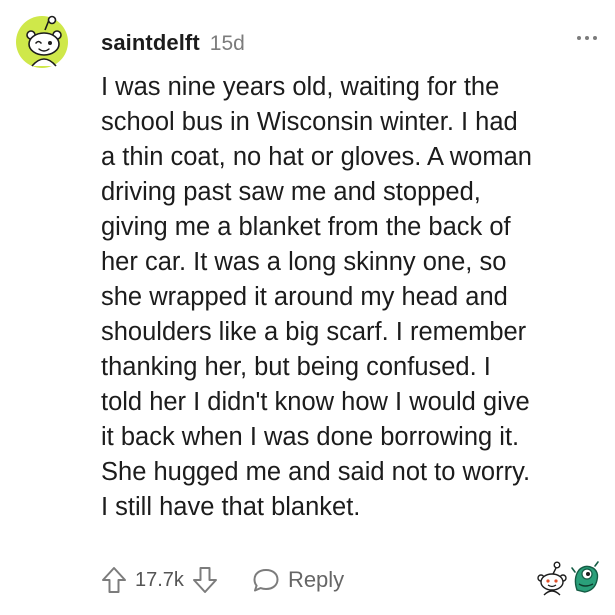 The image size is (615, 615). I want to click on upvote-button, so click(114, 580).